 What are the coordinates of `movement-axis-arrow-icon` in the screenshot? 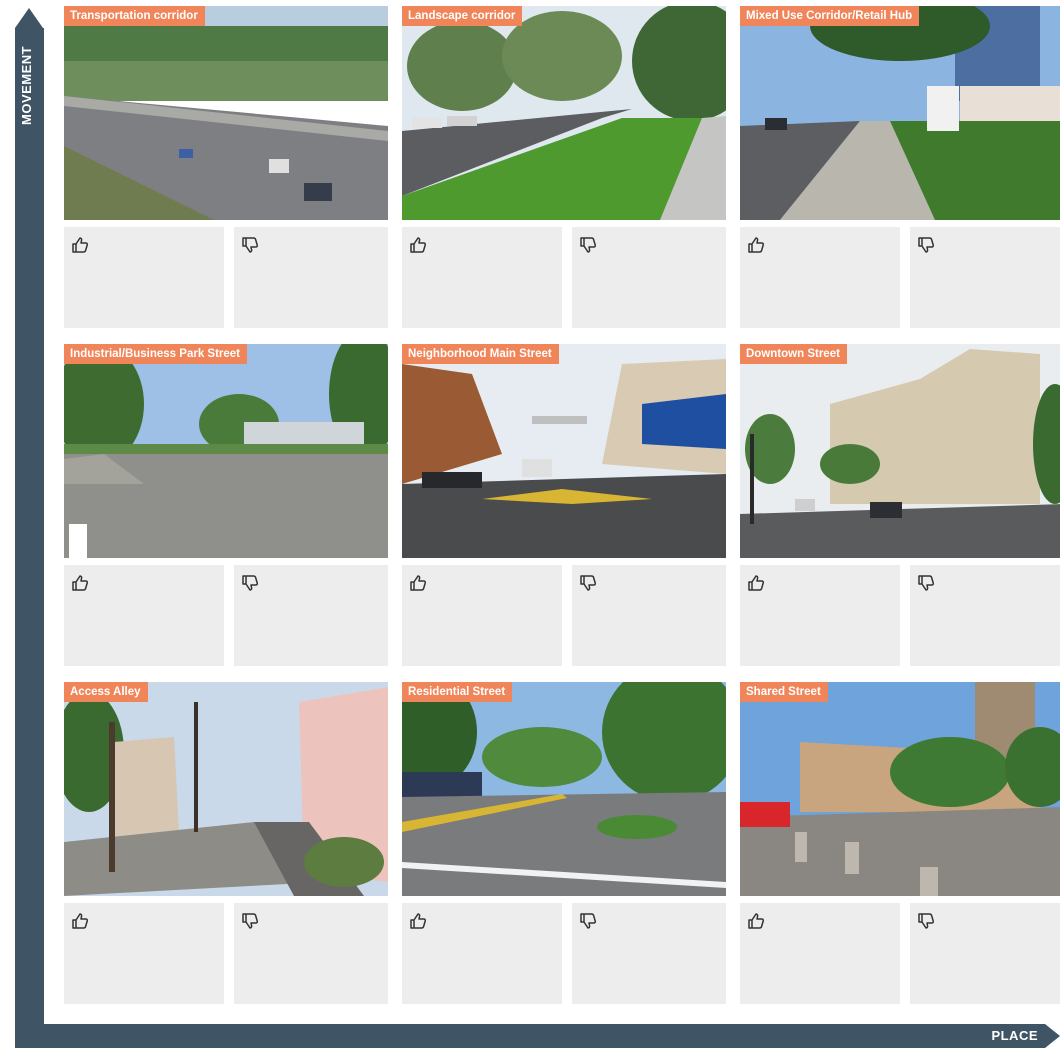 It's located at (29, 18).